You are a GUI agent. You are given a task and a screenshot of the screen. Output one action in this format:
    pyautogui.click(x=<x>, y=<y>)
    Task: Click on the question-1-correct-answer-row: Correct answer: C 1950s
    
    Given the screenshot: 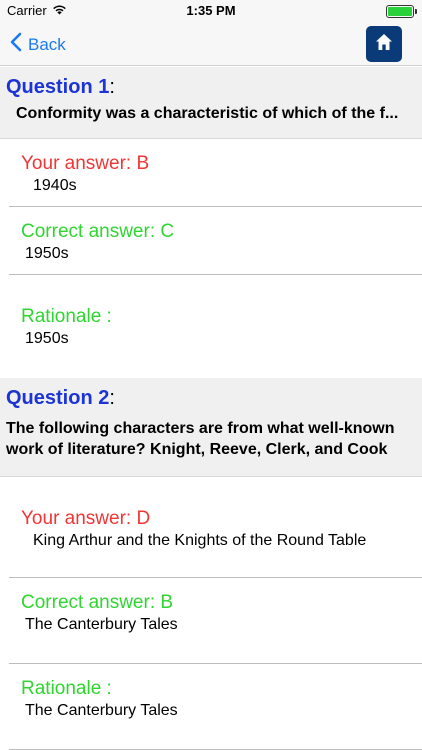 What is the action you would take?
    pyautogui.click(x=211, y=241)
    